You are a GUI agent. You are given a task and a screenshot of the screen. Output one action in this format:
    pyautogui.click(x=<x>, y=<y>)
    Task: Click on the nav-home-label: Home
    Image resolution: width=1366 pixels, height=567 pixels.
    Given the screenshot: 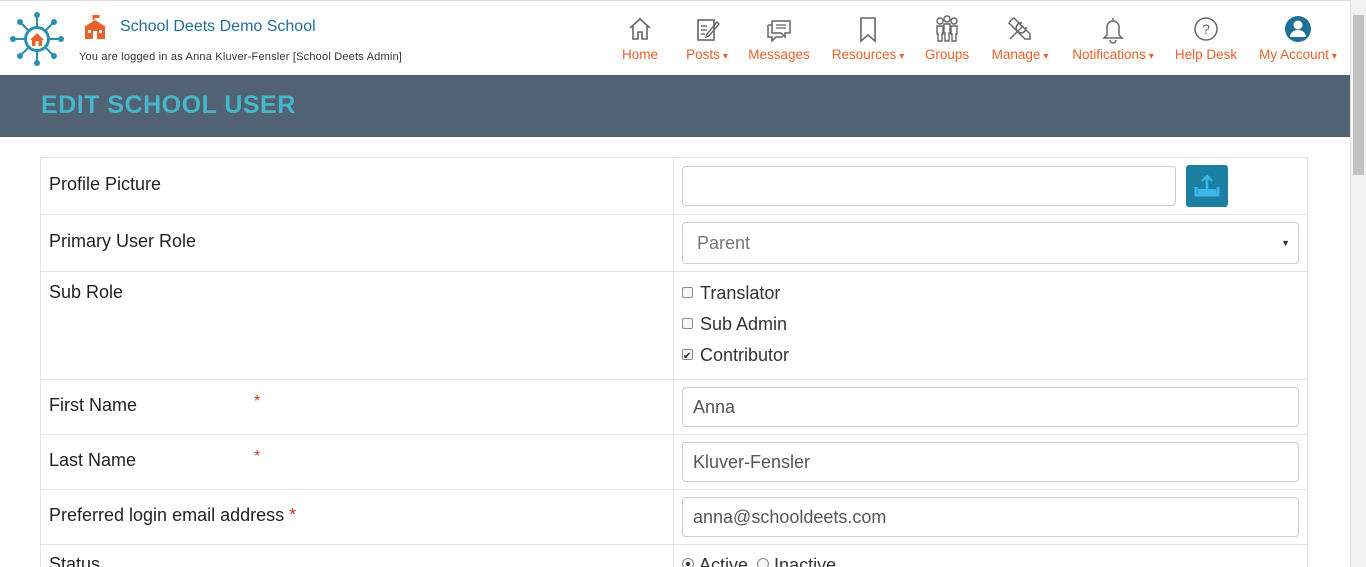 What is the action you would take?
    pyautogui.click(x=639, y=54)
    